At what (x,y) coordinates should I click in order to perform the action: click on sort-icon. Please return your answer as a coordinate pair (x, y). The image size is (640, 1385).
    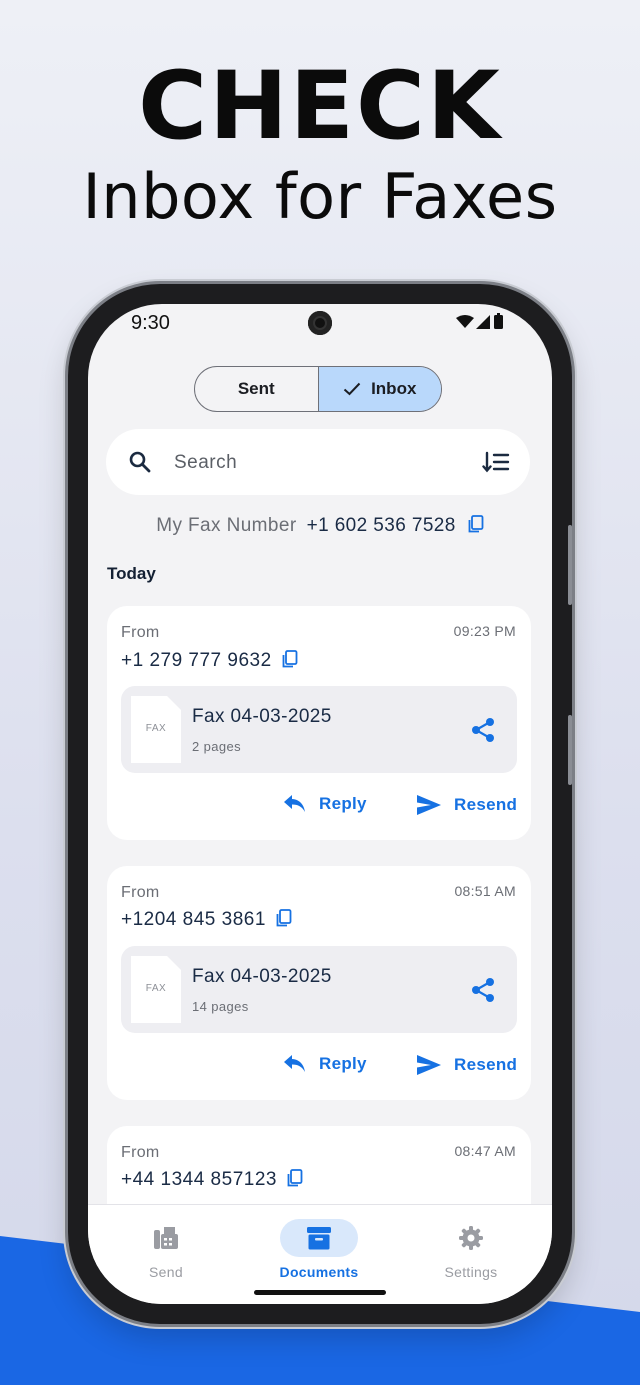
    Looking at the image, I should click on (496, 462).